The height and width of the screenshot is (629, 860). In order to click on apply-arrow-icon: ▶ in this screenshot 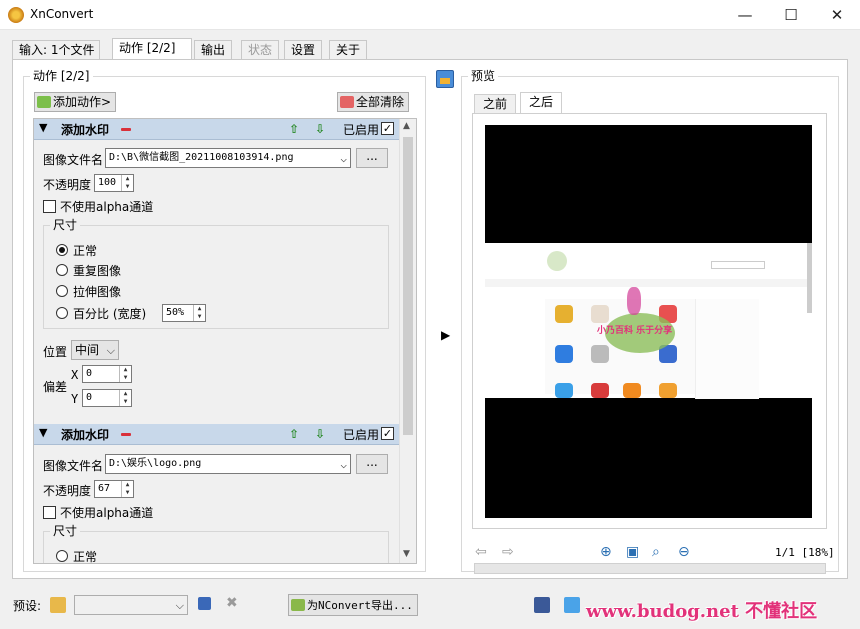, I will do `click(445, 335)`.